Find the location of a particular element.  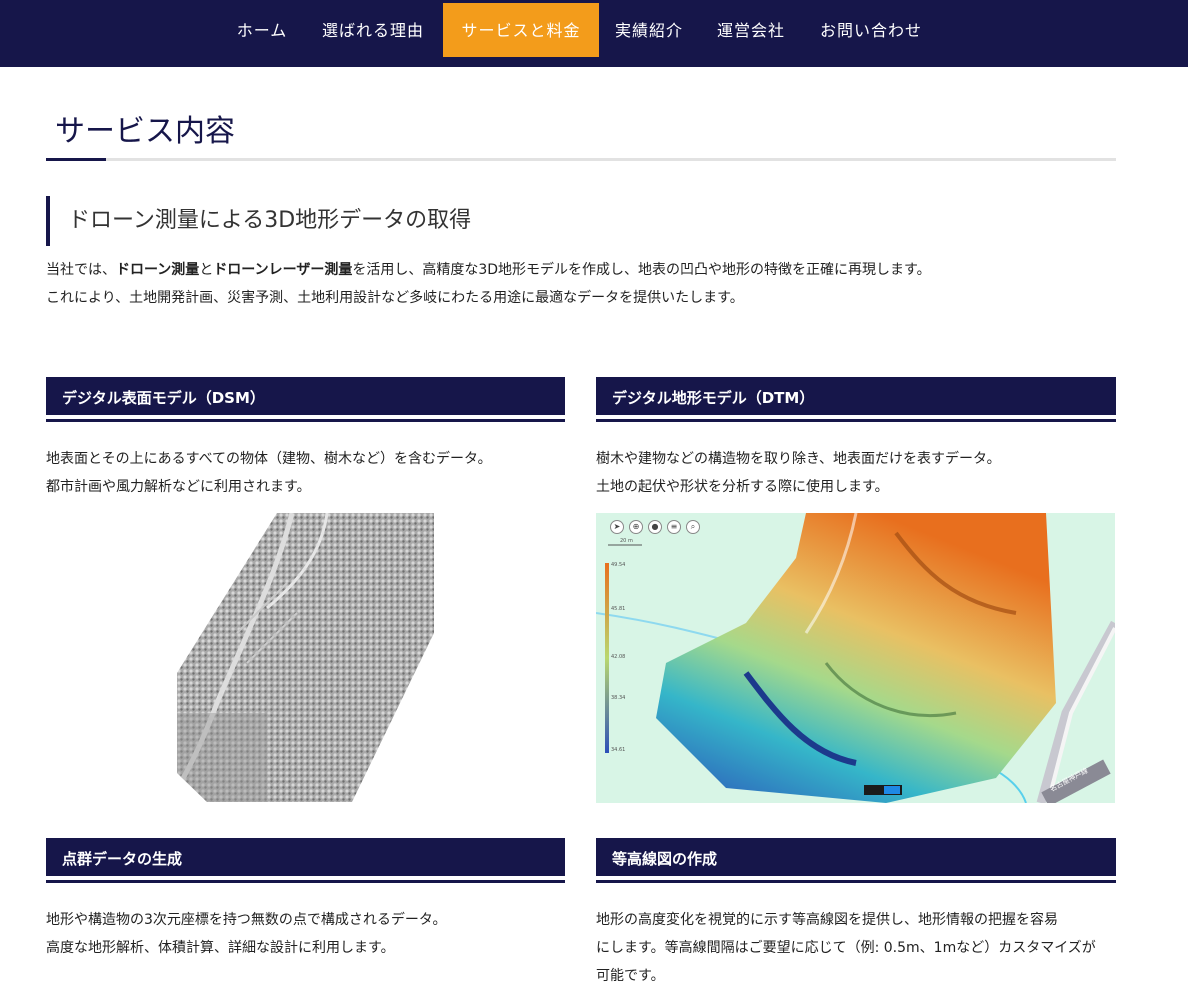

intro-text: 当社では、 is located at coordinates (81, 270).